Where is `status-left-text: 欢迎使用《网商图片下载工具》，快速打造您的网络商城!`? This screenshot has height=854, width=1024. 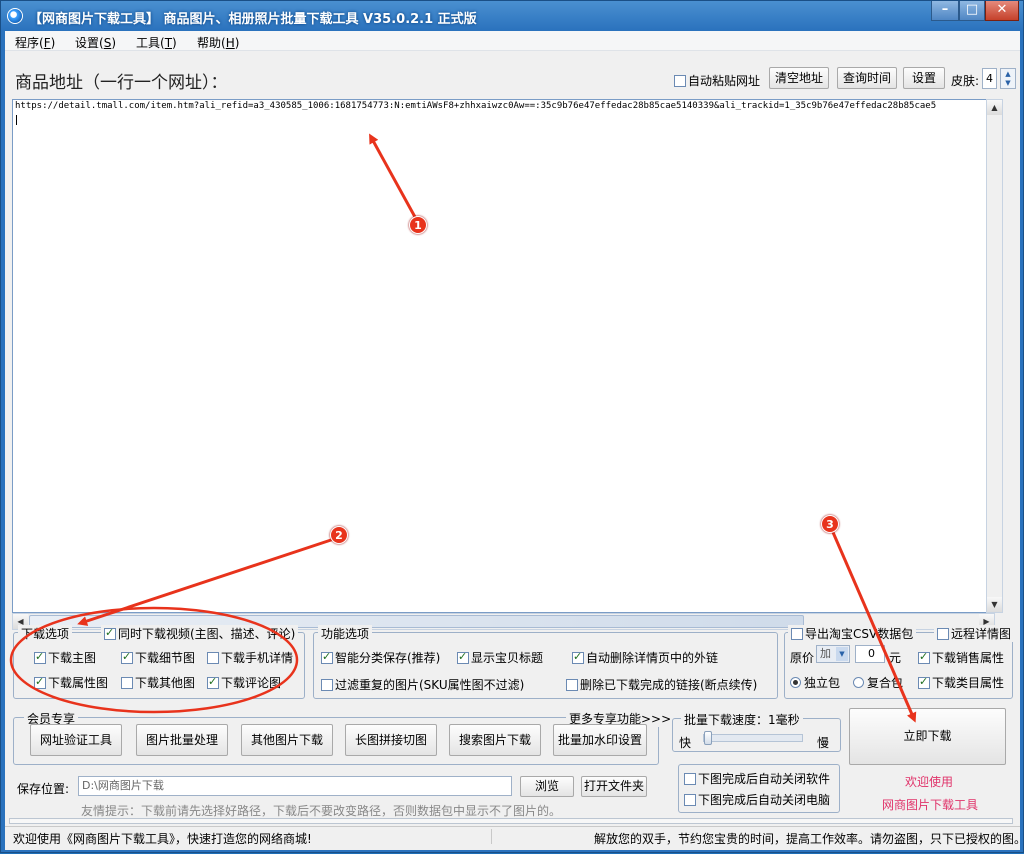
status-left-text: 欢迎使用《网商图片下载工具》，快速打造您的网络商城! is located at coordinates (162, 839).